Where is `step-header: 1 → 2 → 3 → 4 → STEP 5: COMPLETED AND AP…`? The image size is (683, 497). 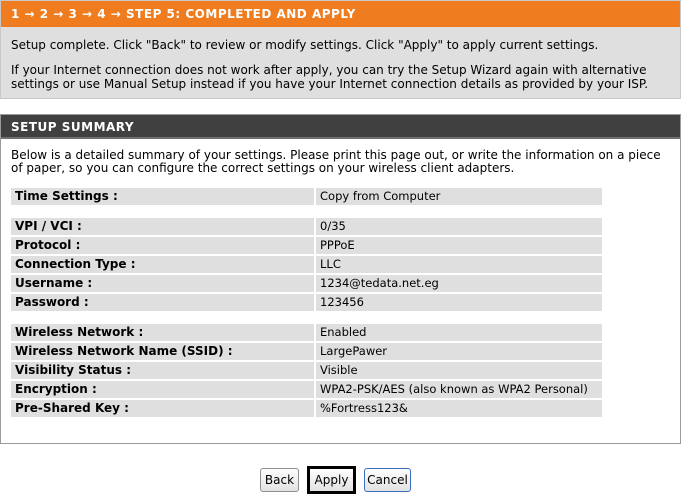 step-header: 1 → 2 → 3 → 4 → STEP 5: COMPLETED AND AP… is located at coordinates (340, 14).